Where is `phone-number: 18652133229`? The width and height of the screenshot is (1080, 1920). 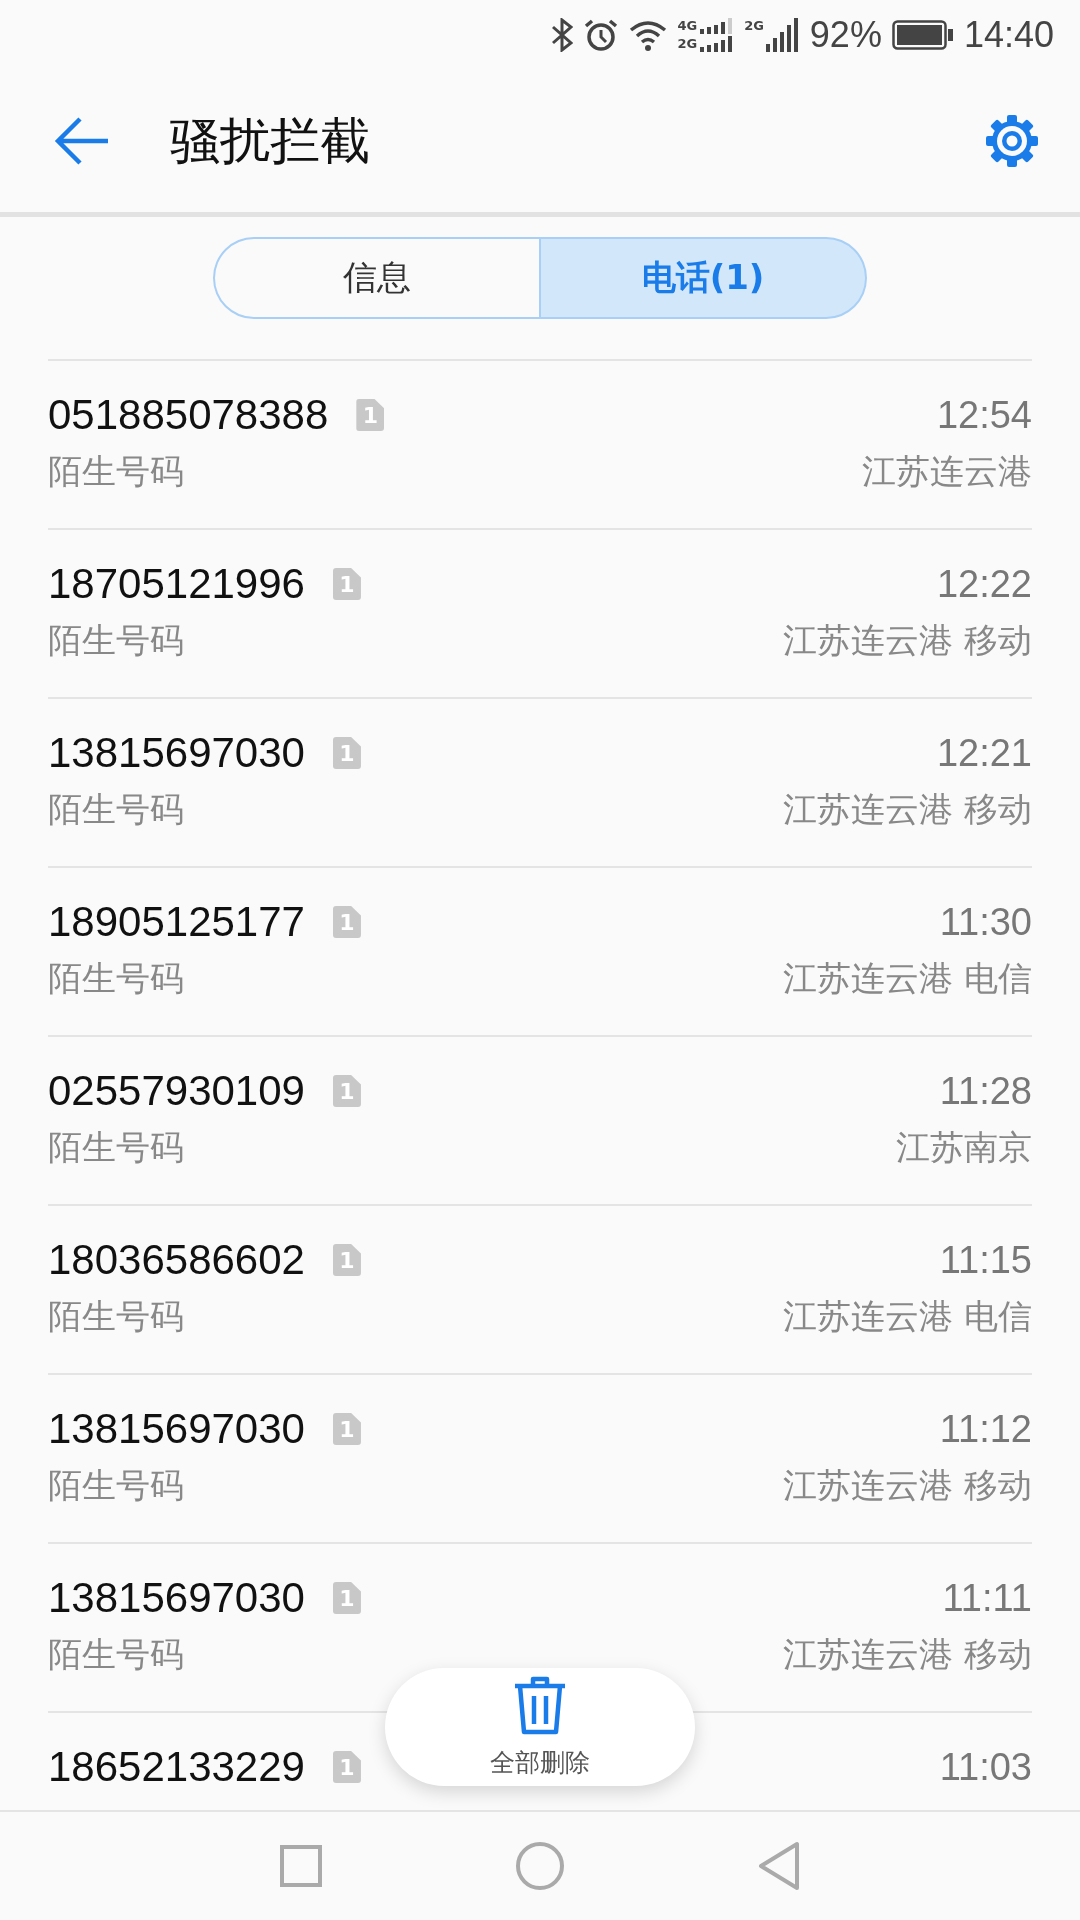 phone-number: 18652133229 is located at coordinates (176, 1767).